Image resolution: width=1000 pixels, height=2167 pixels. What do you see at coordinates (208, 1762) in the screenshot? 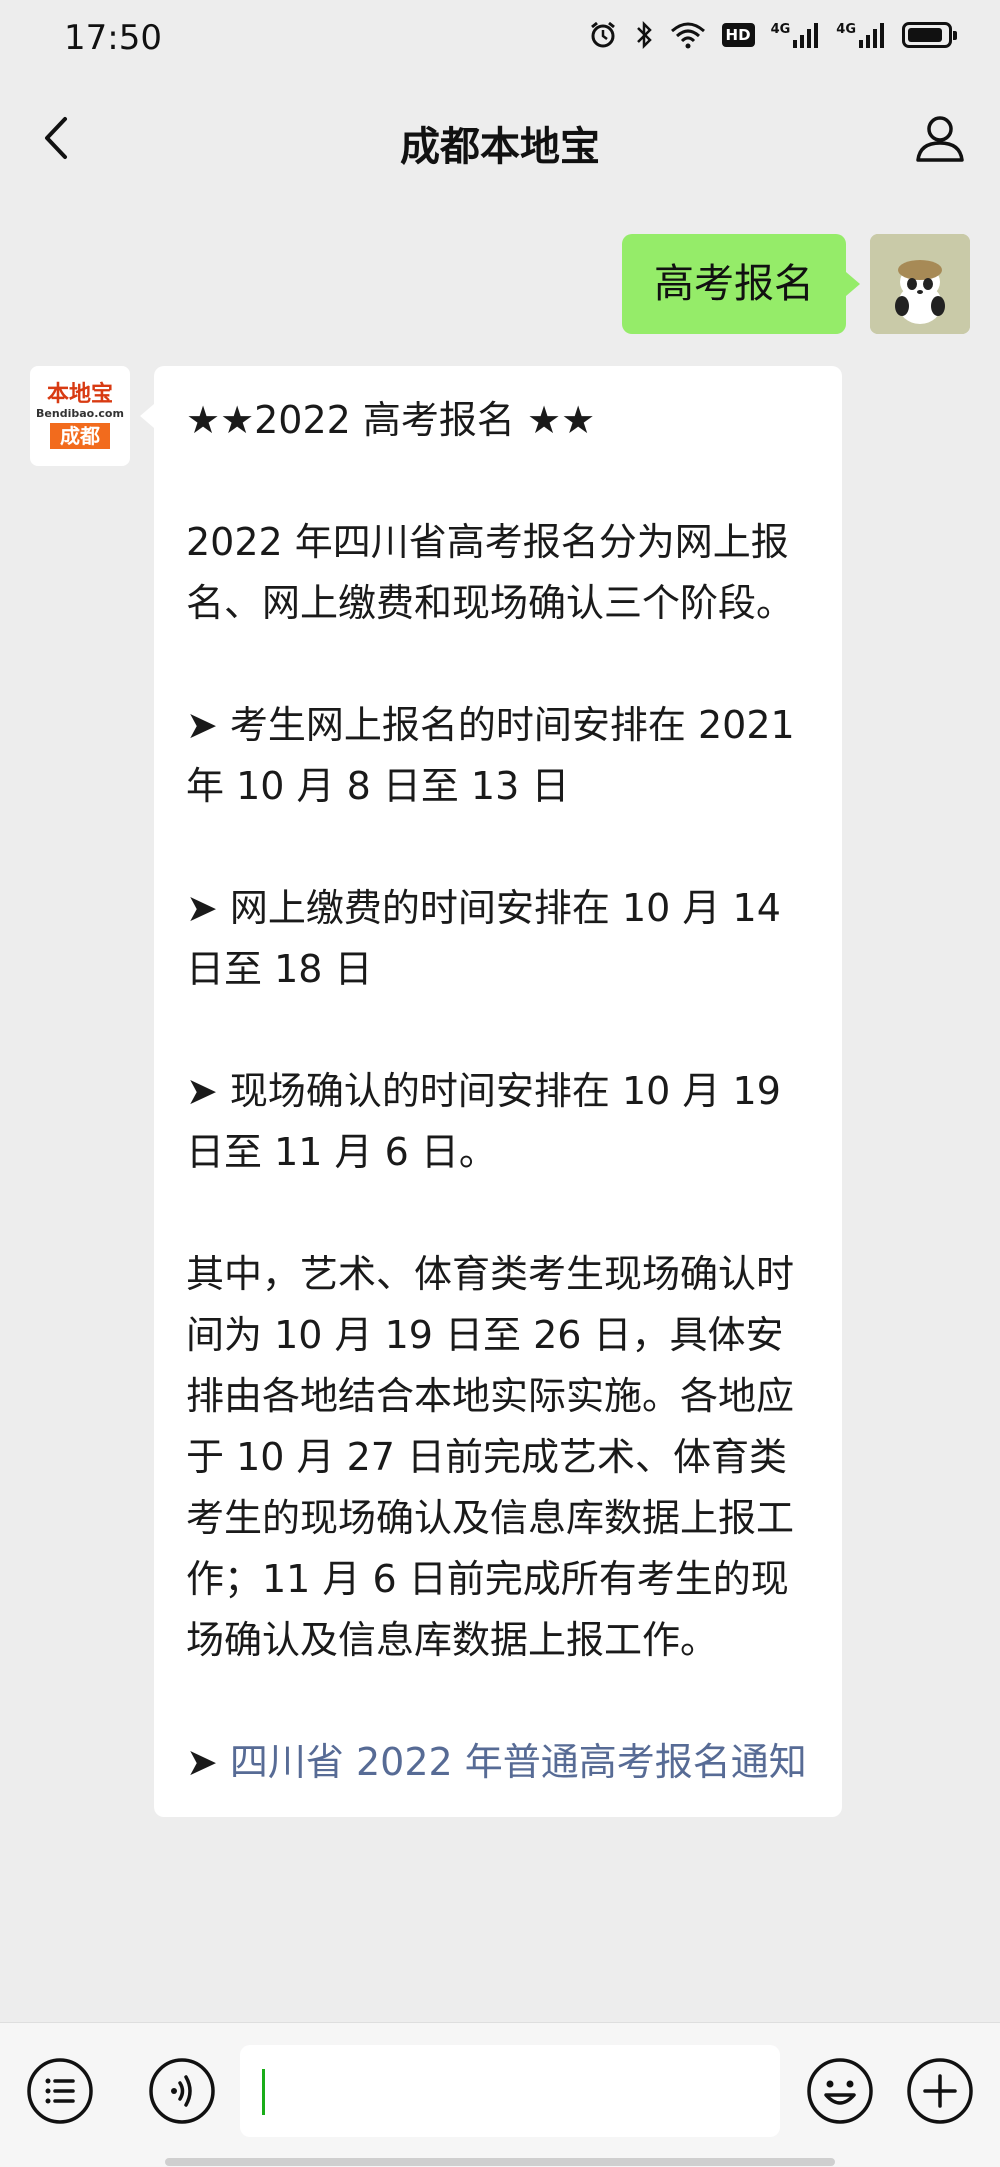
I see `link-arrow: ➤` at bounding box center [208, 1762].